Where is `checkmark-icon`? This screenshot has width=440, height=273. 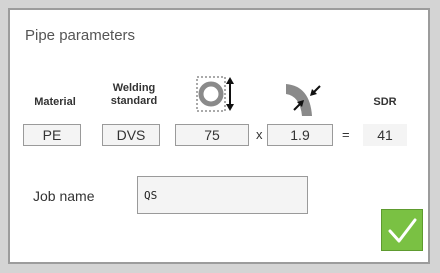
checkmark-icon is located at coordinates (402, 230).